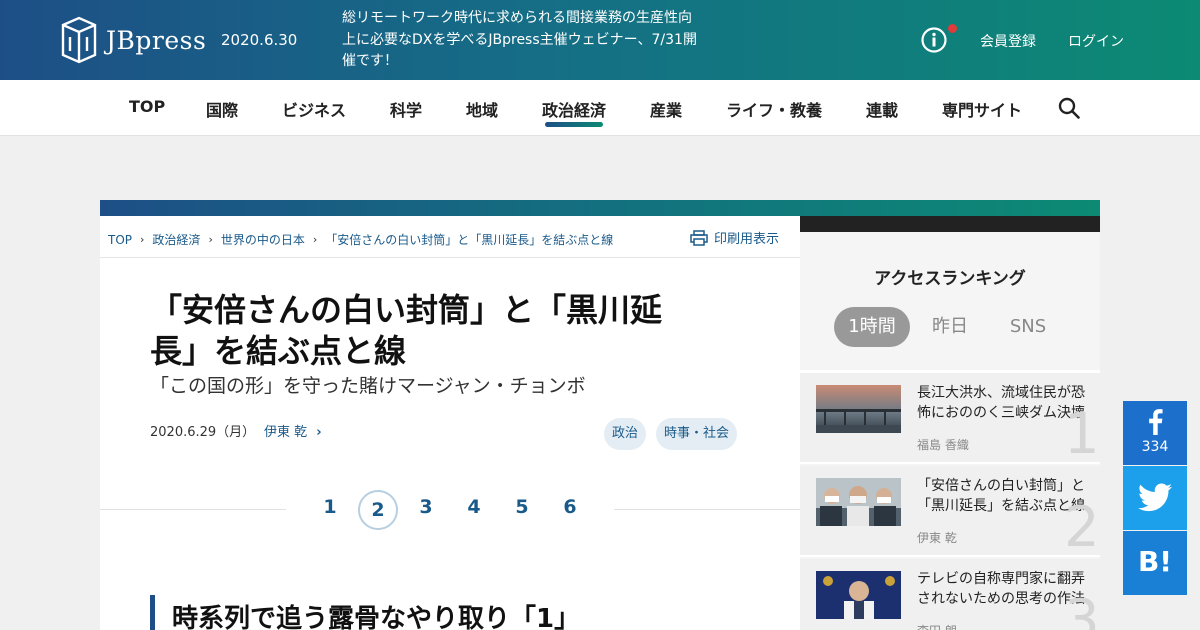 The height and width of the screenshot is (630, 1200). Describe the element at coordinates (426, 507) in the screenshot. I see `page-link-3: 3` at that location.